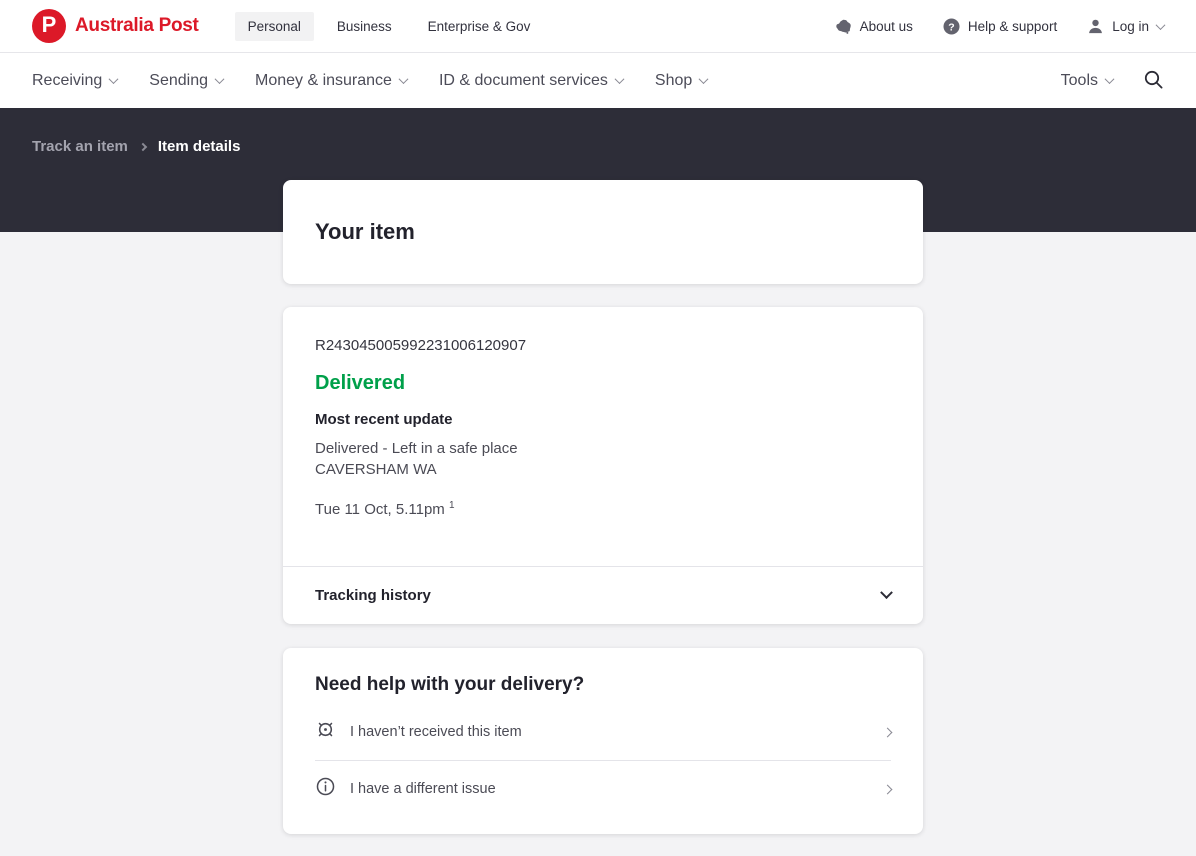 This screenshot has height=856, width=1196. Describe the element at coordinates (416, 448) in the screenshot. I see `update-description: Delivered - Left in a safe place` at that location.